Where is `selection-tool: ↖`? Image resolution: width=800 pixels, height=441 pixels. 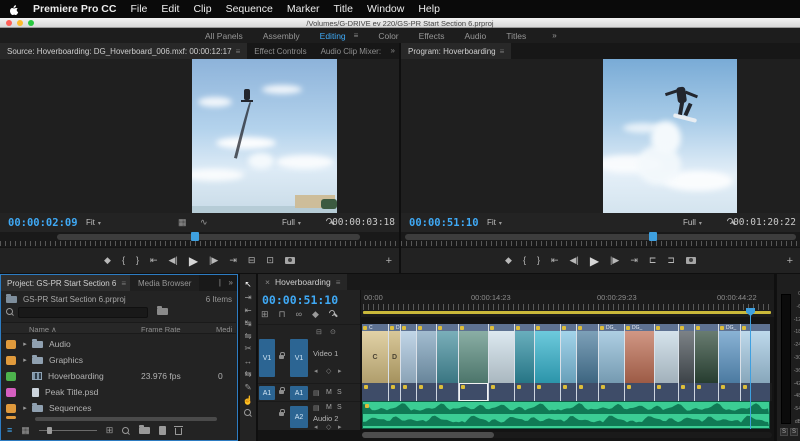 selection-tool: ↖ is located at coordinates (247, 284).